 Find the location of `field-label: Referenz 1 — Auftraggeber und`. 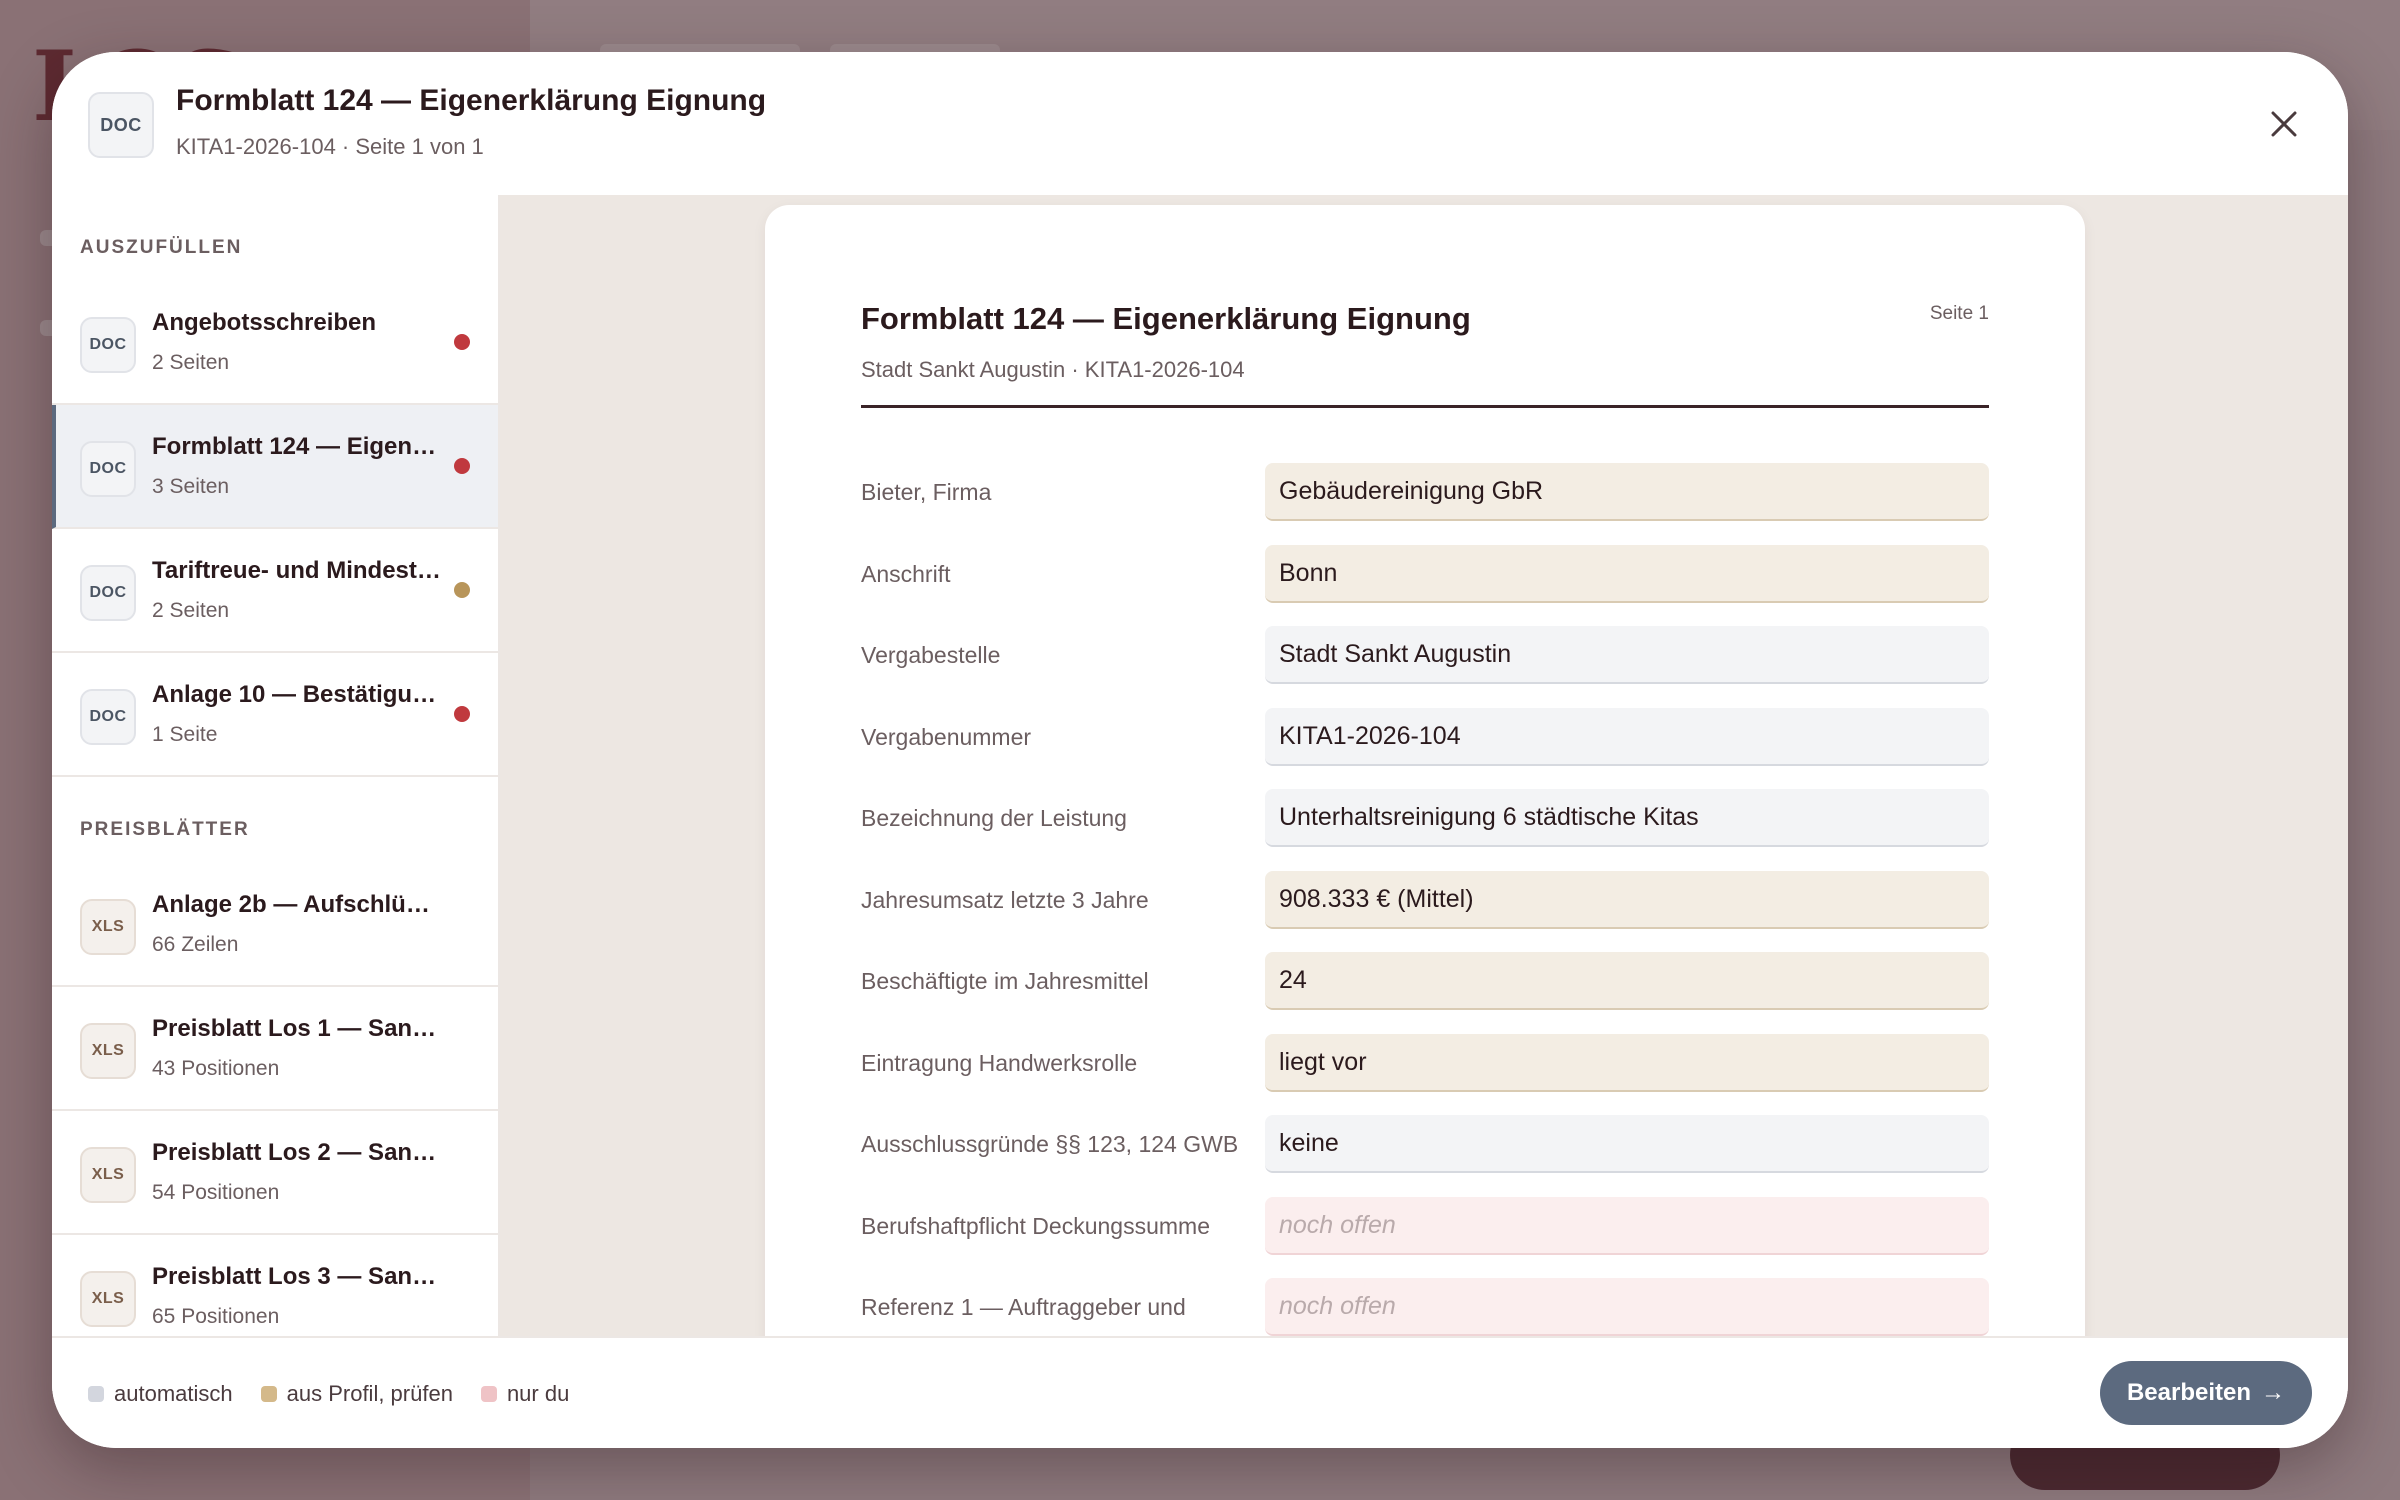

field-label: Referenz 1 — Auftraggeber und is located at coordinates (1023, 1307).